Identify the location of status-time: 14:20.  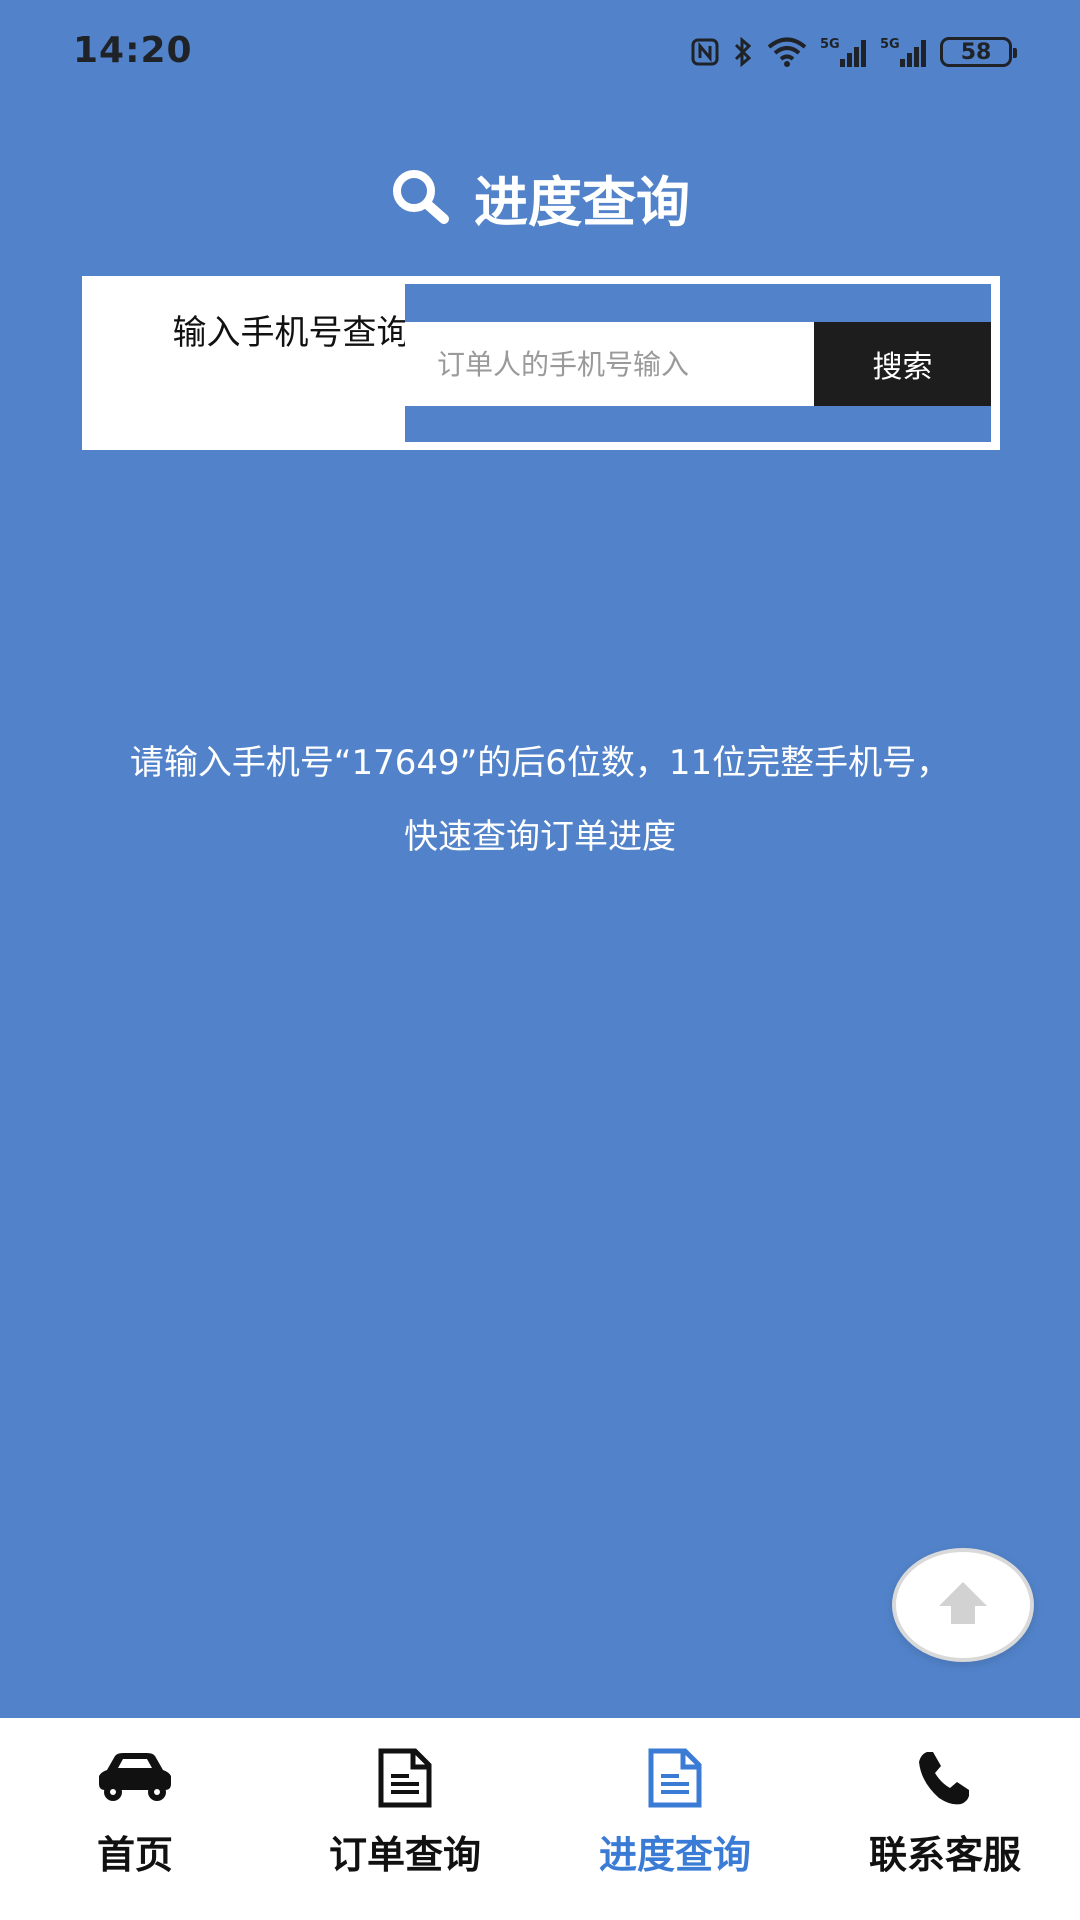
(133, 50).